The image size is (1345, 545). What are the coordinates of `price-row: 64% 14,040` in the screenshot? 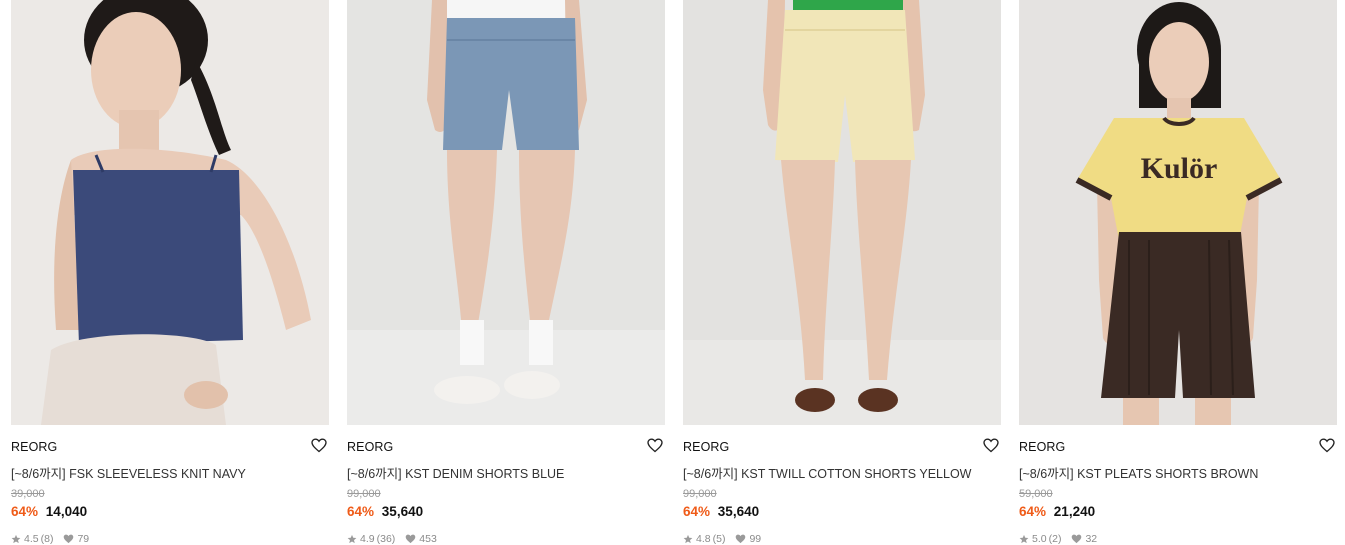 It's located at (49, 511).